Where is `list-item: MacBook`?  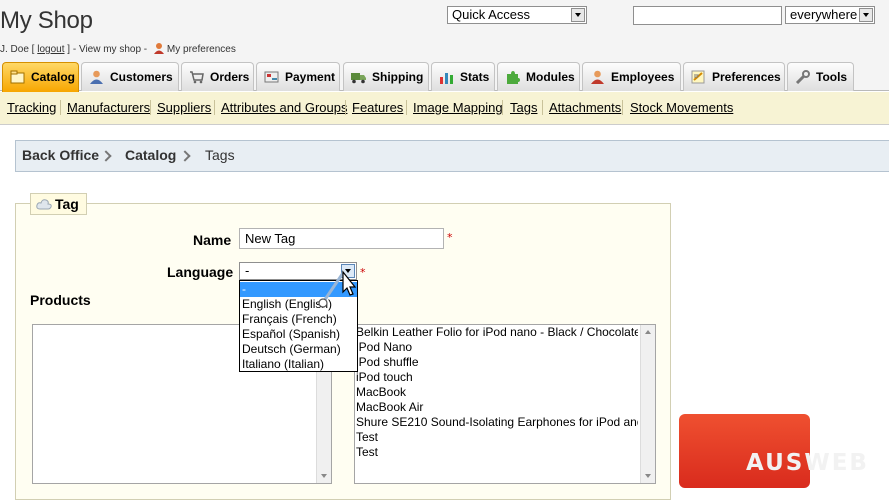 list-item: MacBook is located at coordinates (497, 392).